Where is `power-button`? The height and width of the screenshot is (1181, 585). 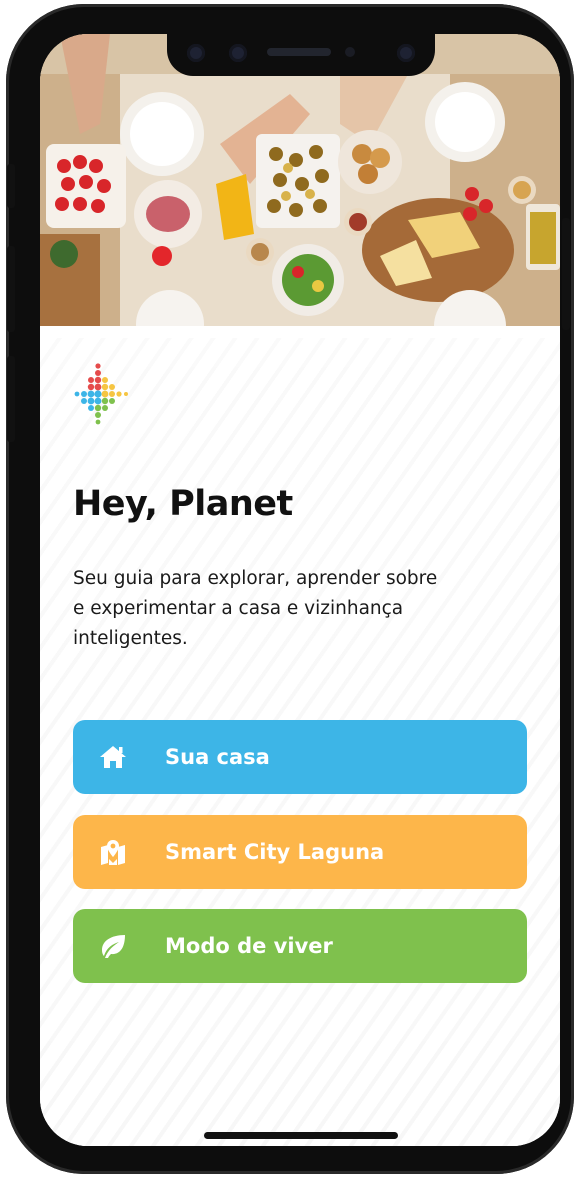 power-button is located at coordinates (566, 274).